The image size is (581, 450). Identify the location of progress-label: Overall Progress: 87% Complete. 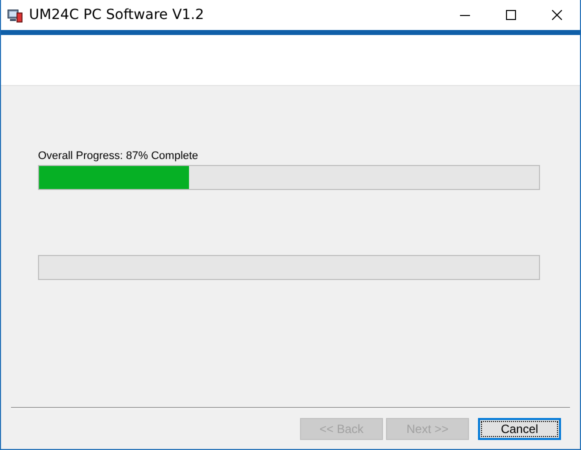
(118, 156).